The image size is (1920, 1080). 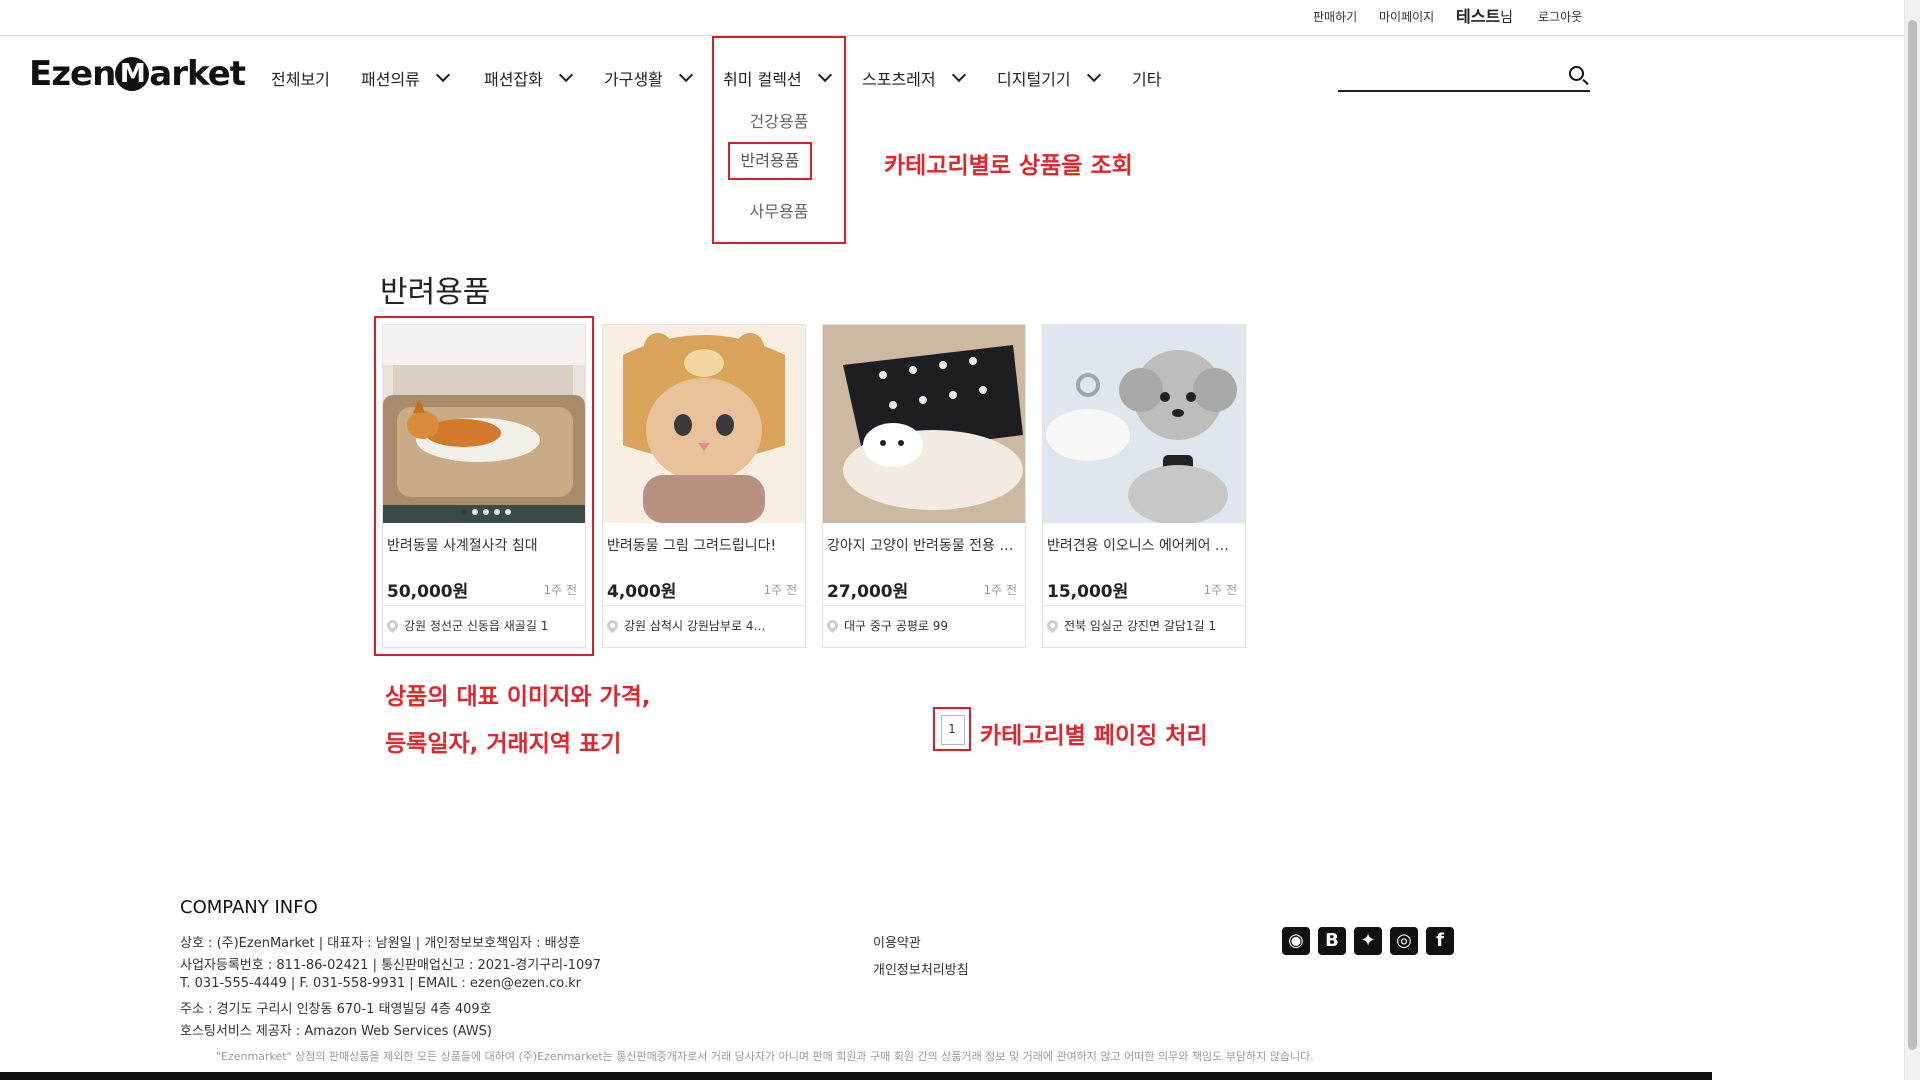 What do you see at coordinates (1368, 941) in the screenshot?
I see `twitter-icon: ✦` at bounding box center [1368, 941].